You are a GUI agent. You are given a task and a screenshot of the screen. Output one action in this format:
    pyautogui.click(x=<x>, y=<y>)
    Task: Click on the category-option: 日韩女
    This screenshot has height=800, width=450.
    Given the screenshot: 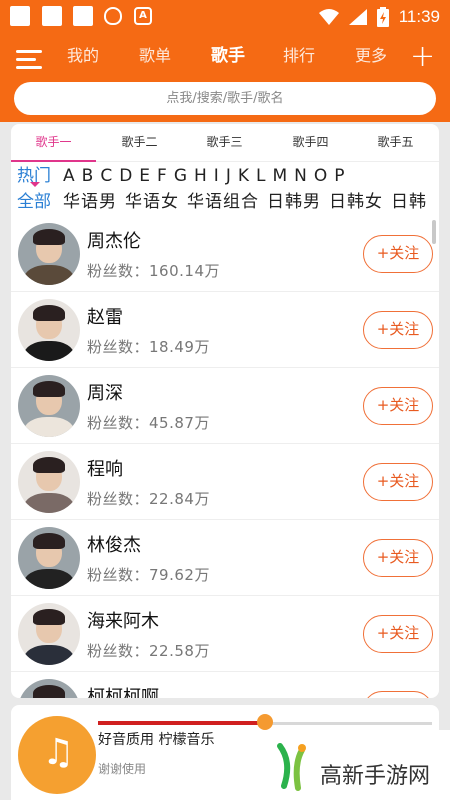 What is the action you would take?
    pyautogui.click(x=356, y=202)
    